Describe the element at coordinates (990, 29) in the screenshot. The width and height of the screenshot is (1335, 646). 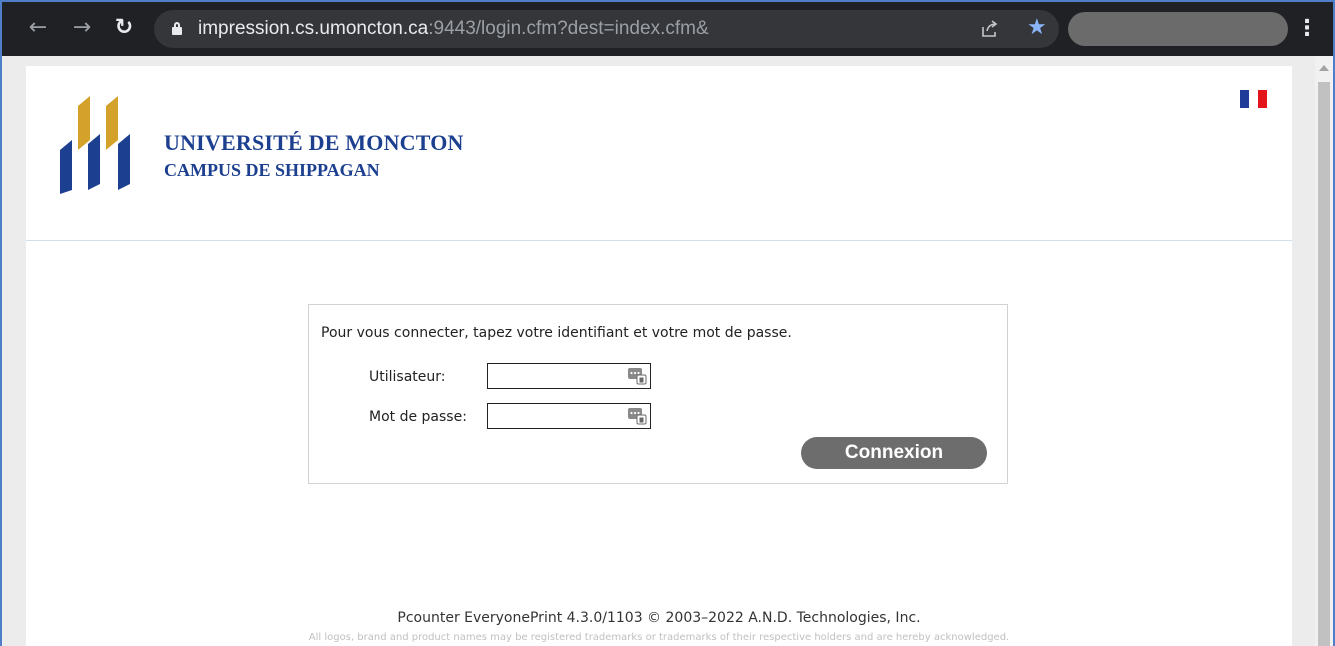
I see `share-icon` at that location.